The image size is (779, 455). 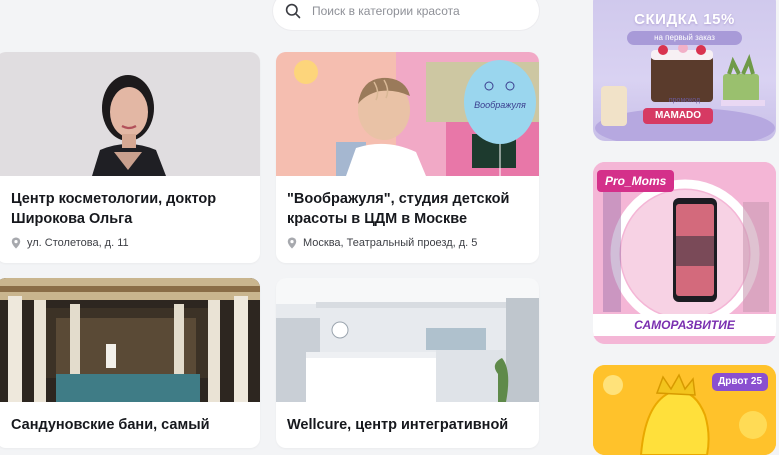 What do you see at coordinates (684, 253) in the screenshot?
I see `ad-banner-promoms: Pro_Moms САМОРАЗВИТИЕ` at bounding box center [684, 253].